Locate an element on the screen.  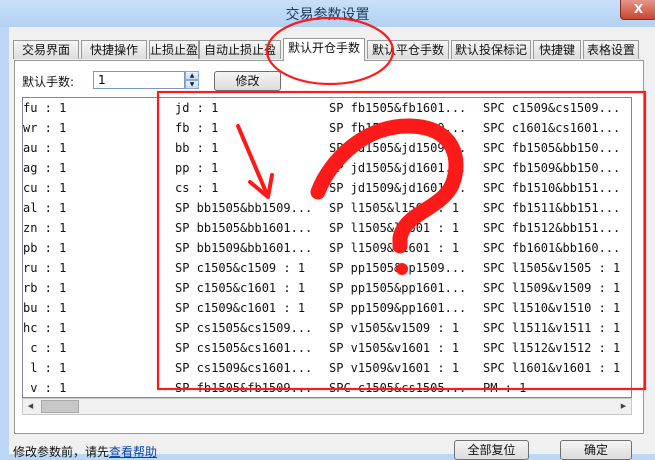
help-link: 查看帮助 is located at coordinates (133, 452).